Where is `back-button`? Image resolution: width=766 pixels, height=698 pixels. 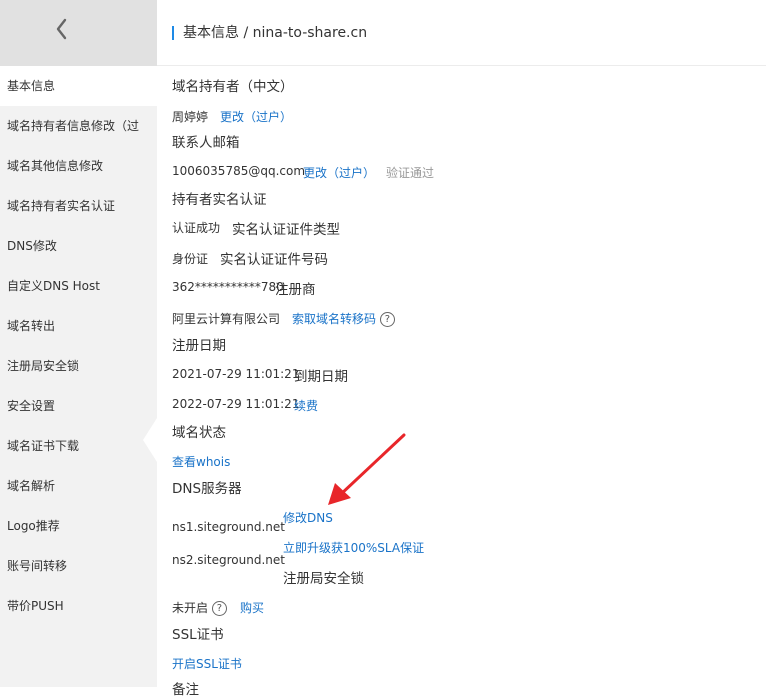
back-button is located at coordinates (78, 33).